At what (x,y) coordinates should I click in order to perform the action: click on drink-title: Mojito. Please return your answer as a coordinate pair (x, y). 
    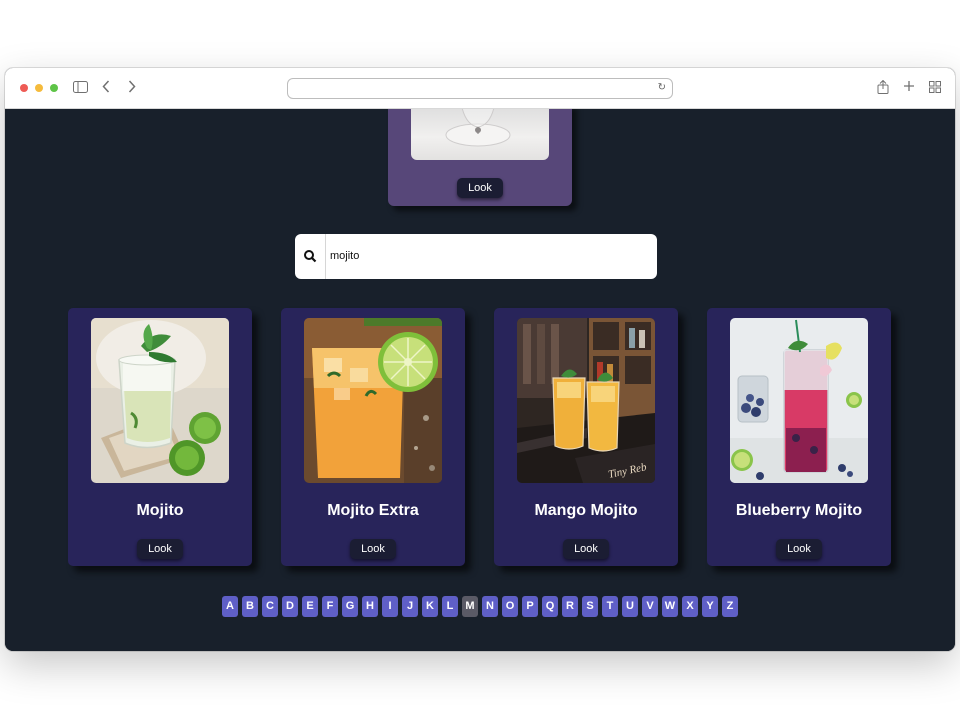
    Looking at the image, I should click on (160, 510).